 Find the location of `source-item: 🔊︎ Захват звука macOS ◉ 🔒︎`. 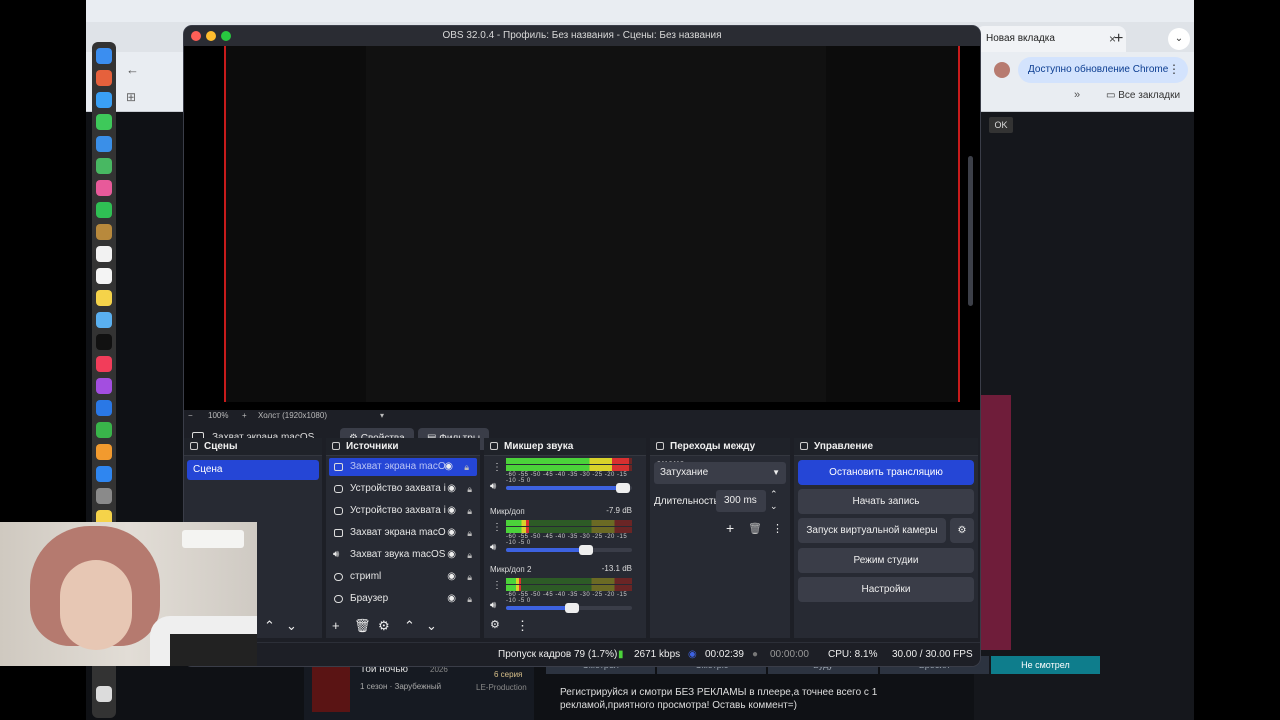

source-item: 🔊︎ Захват звука macOS ◉ 🔒︎ is located at coordinates (403, 555).